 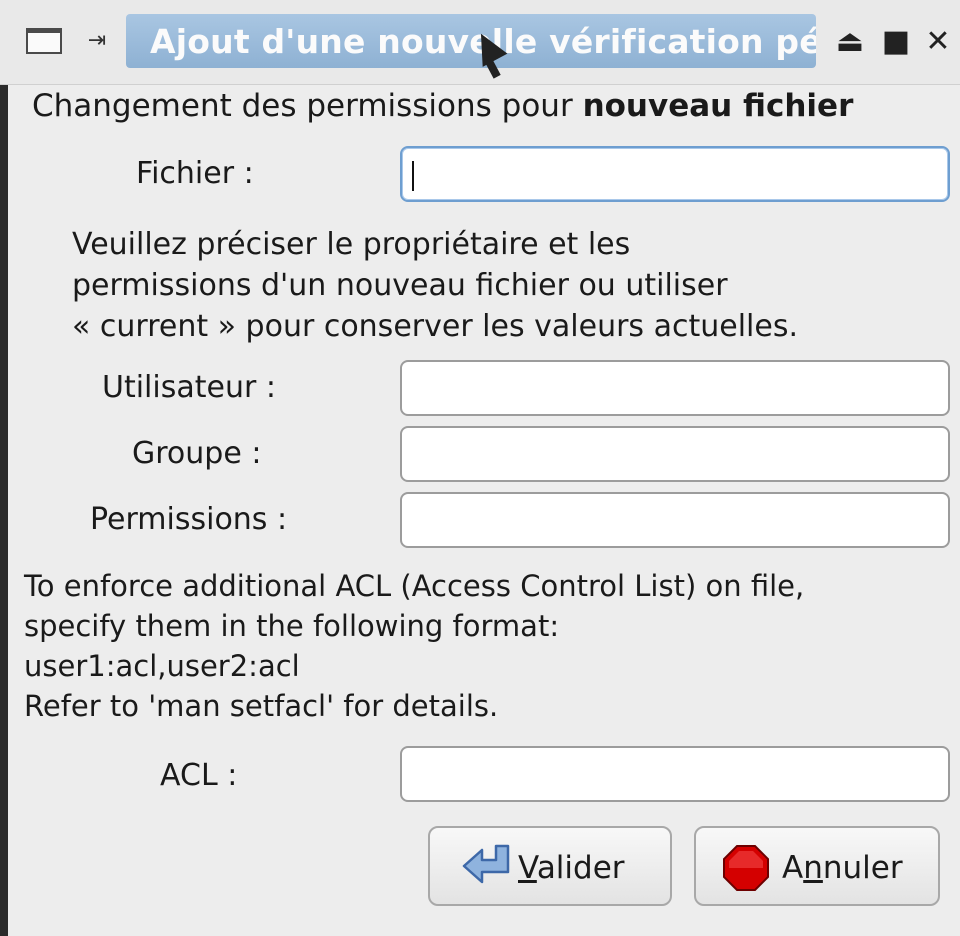 What do you see at coordinates (938, 42) in the screenshot?
I see `close-icon: ✕` at bounding box center [938, 42].